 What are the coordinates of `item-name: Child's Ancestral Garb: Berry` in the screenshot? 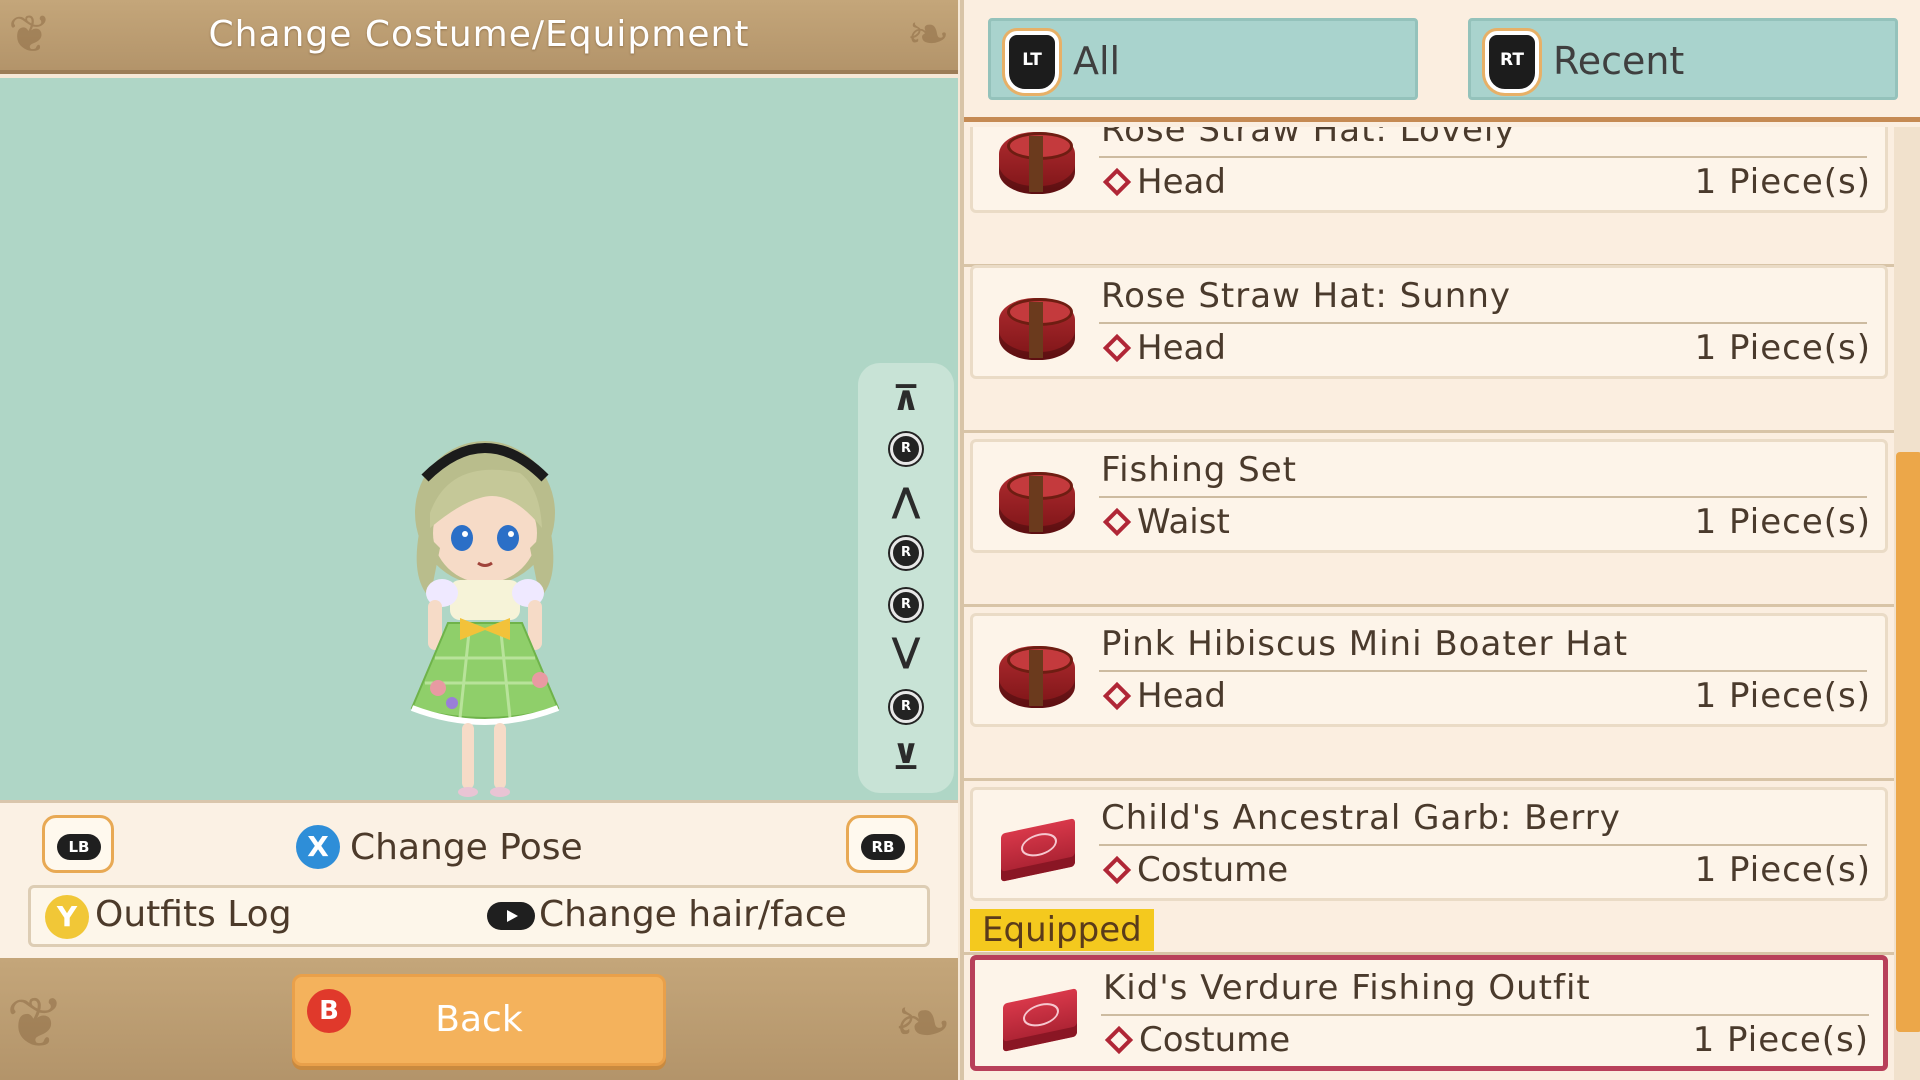 It's located at (1361, 818).